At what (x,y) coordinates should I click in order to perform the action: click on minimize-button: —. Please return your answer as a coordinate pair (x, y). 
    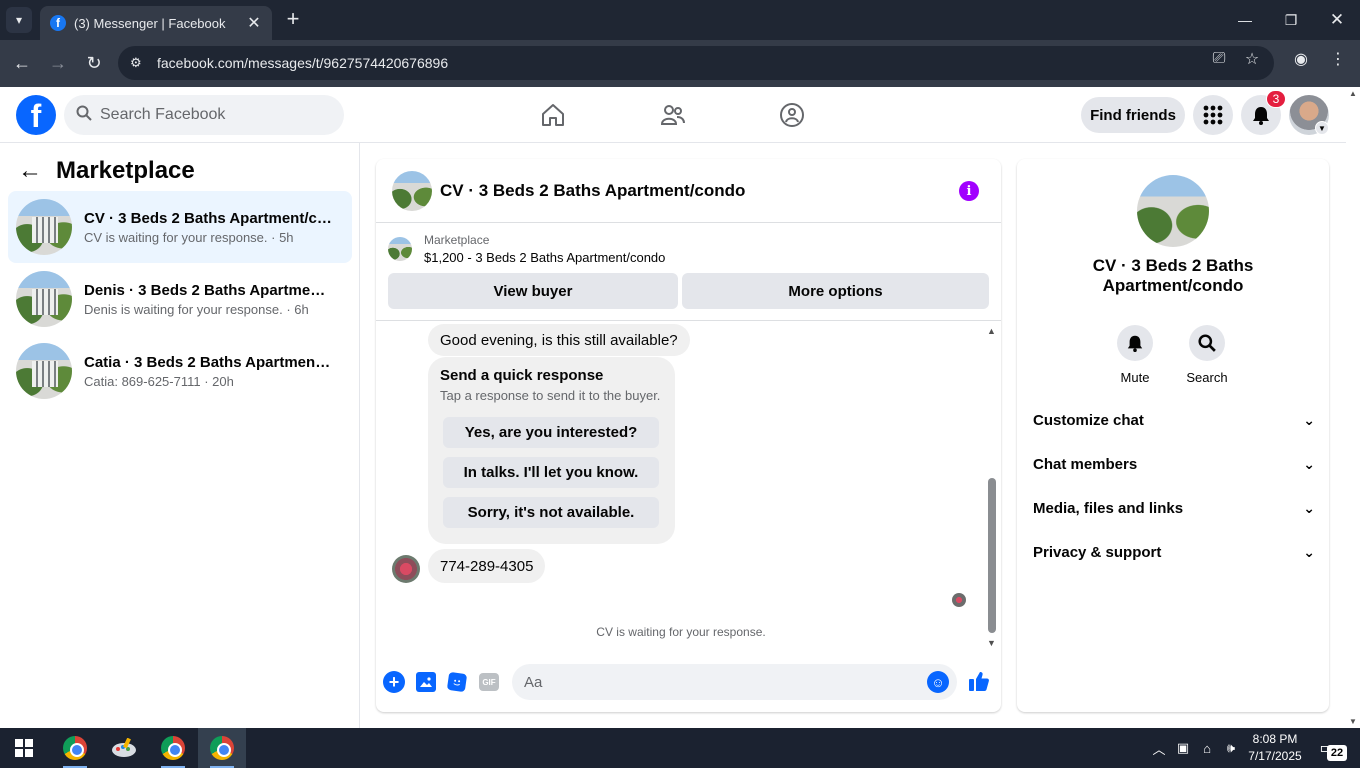
    Looking at the image, I should click on (1245, 20).